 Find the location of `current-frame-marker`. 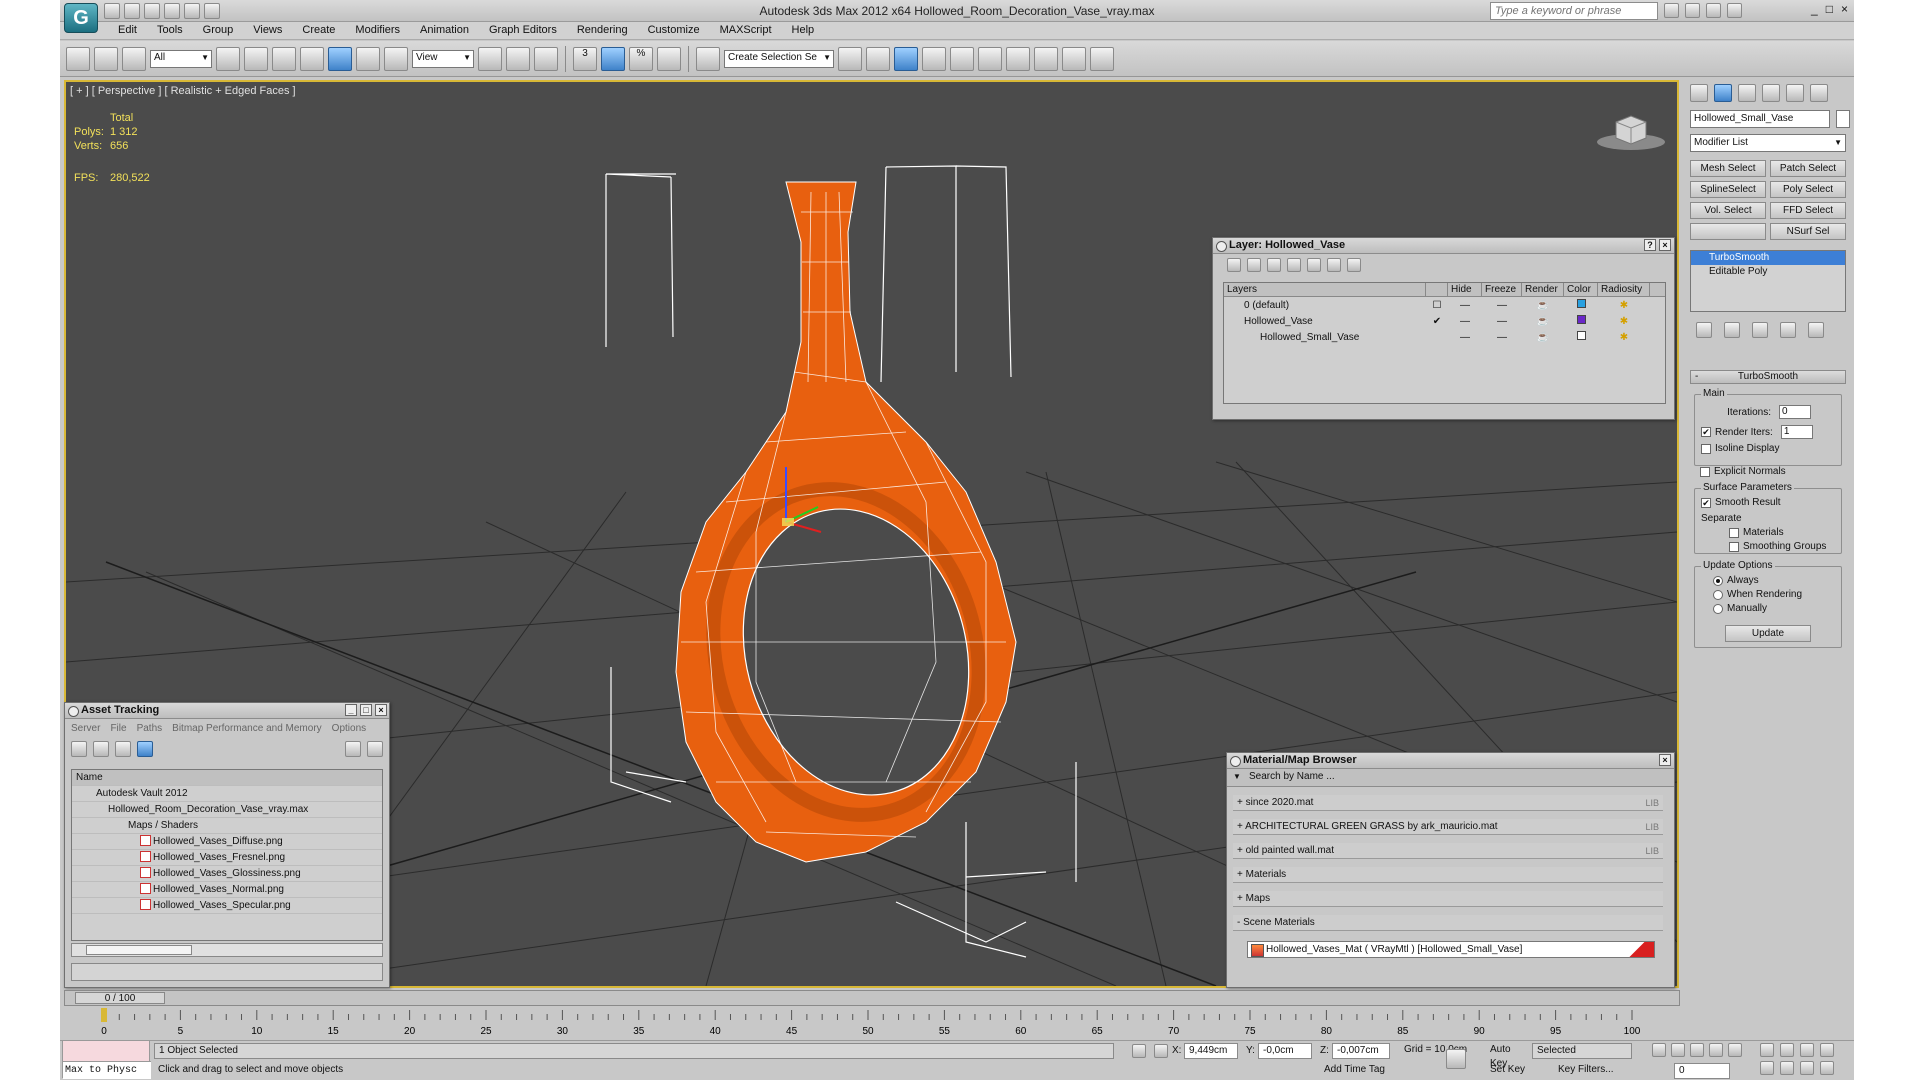

current-frame-marker is located at coordinates (104, 1015).